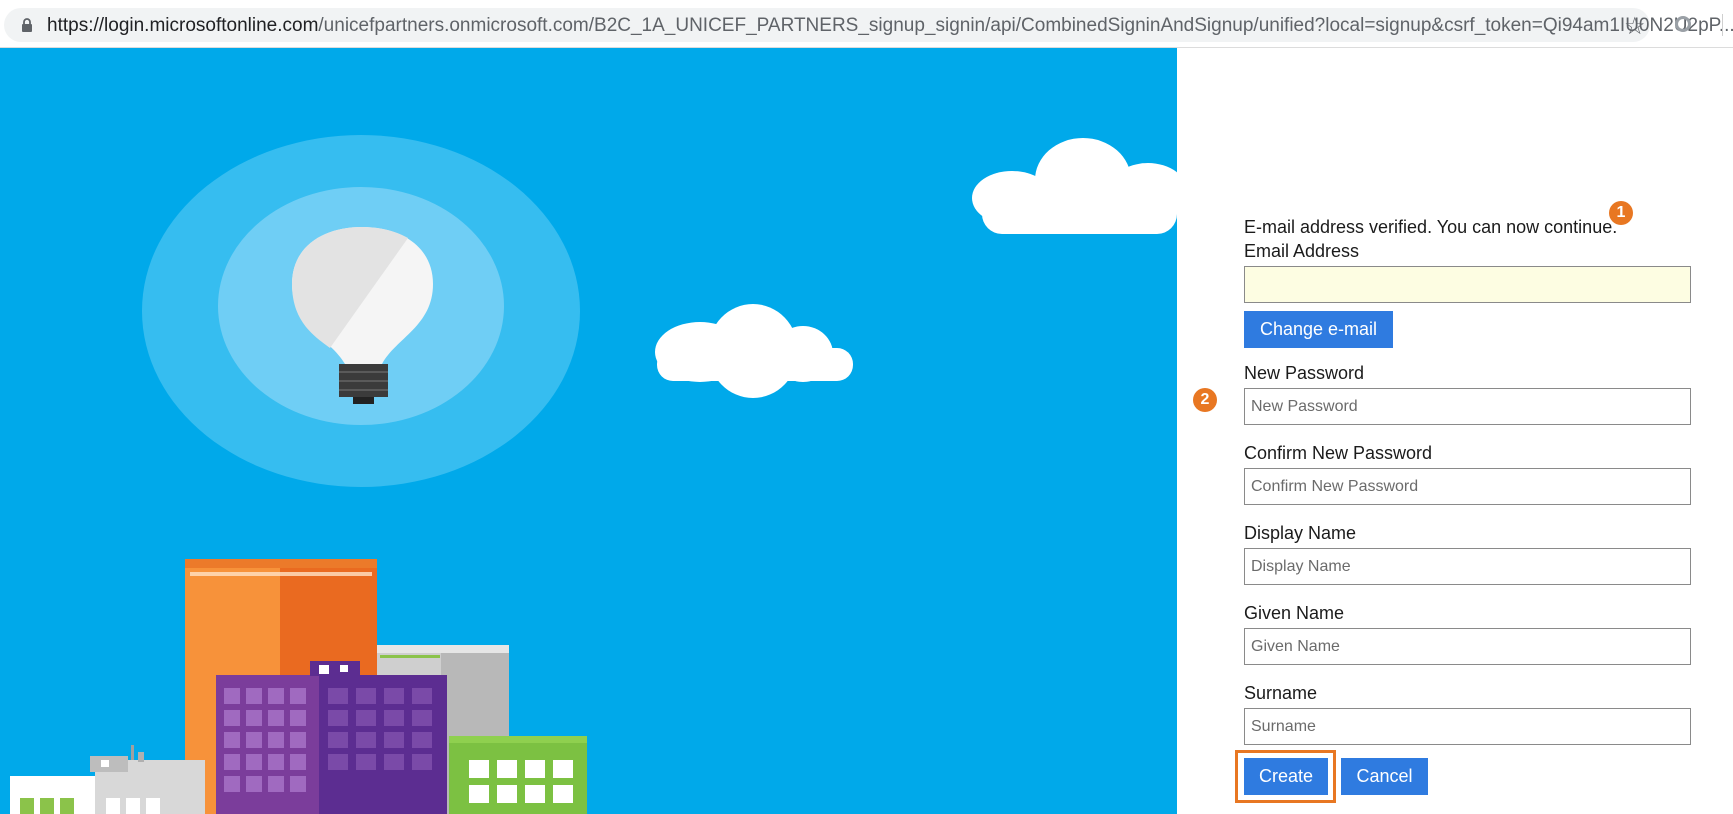 The image size is (1733, 814). What do you see at coordinates (1467, 284) in the screenshot?
I see `email-field` at bounding box center [1467, 284].